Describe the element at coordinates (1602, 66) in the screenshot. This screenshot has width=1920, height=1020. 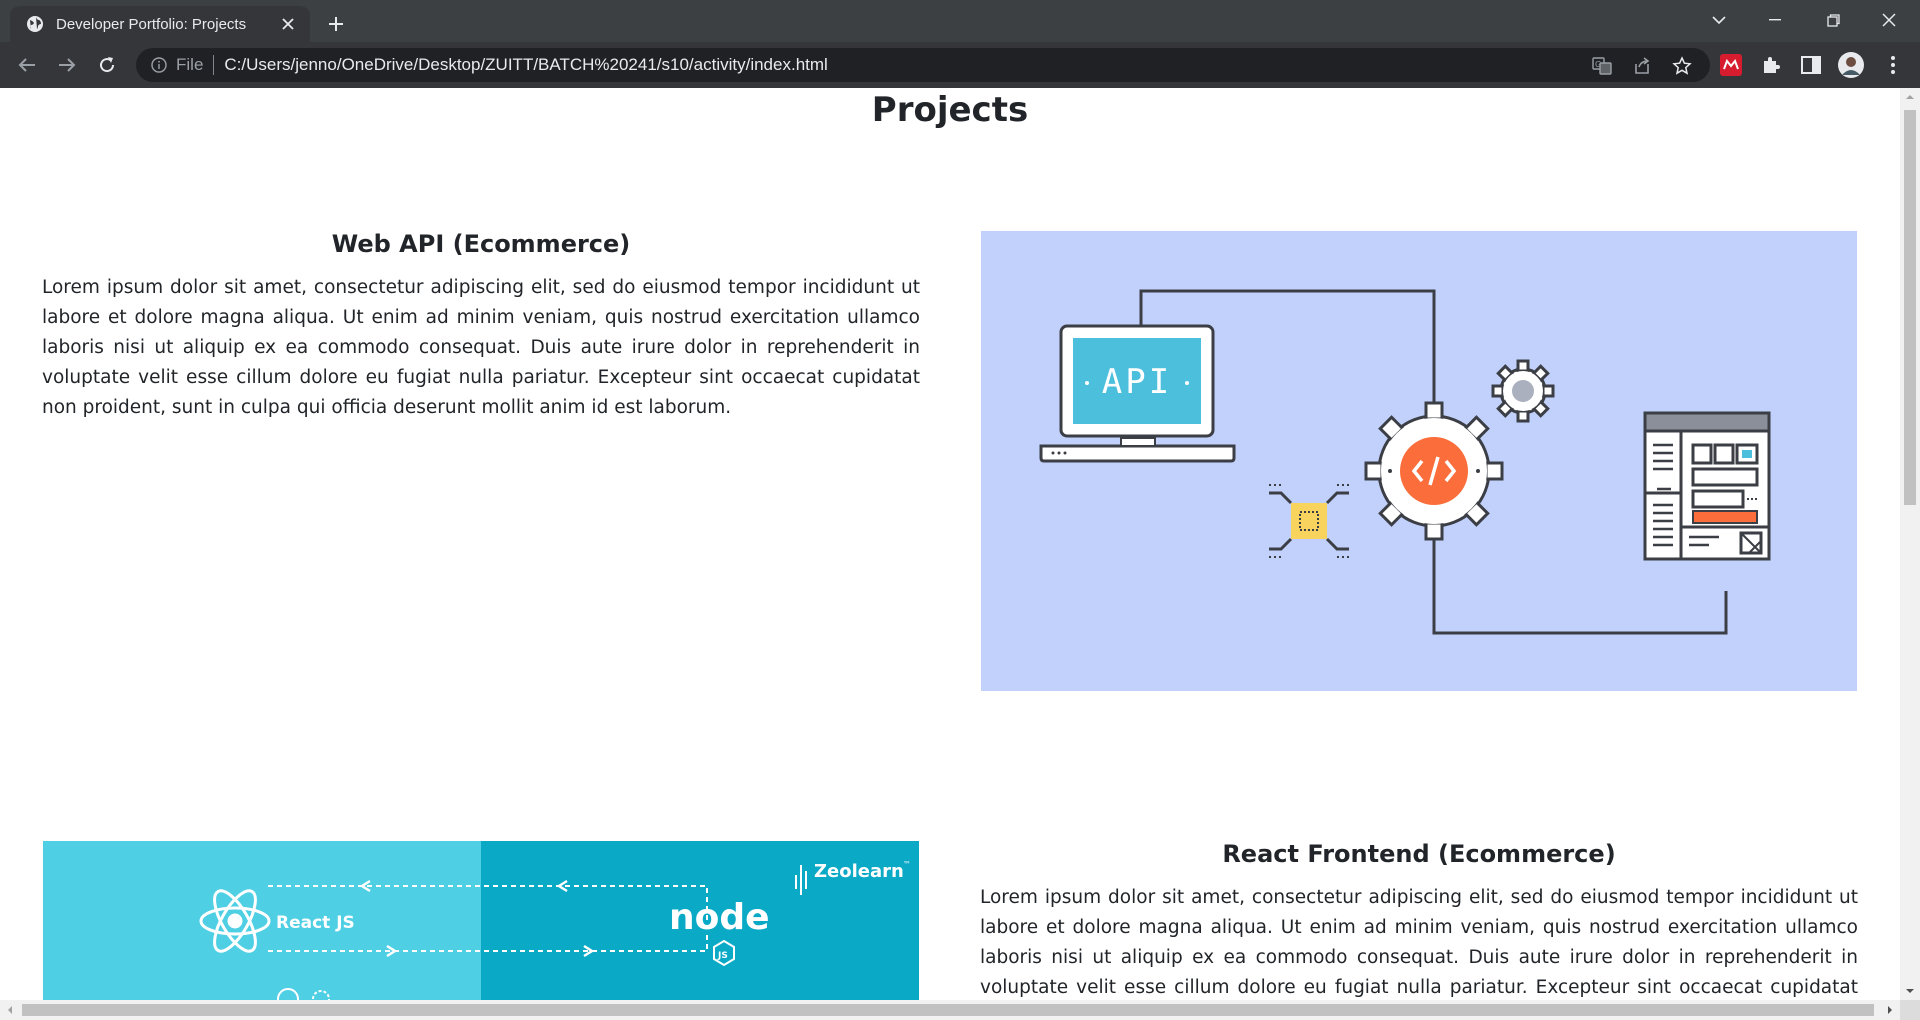
I see `translate-icon: G` at that location.